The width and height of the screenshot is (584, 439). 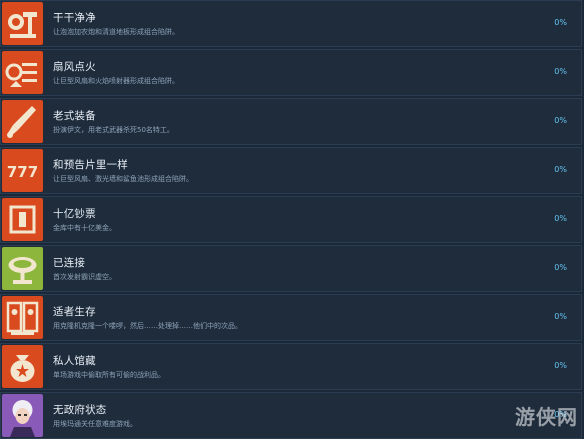 I want to click on achievement-row: 777 和预告片里一样 让巨型风扇、激光墙和鲨鱼池形成组合陷阱。 0%, so click(x=291, y=170).